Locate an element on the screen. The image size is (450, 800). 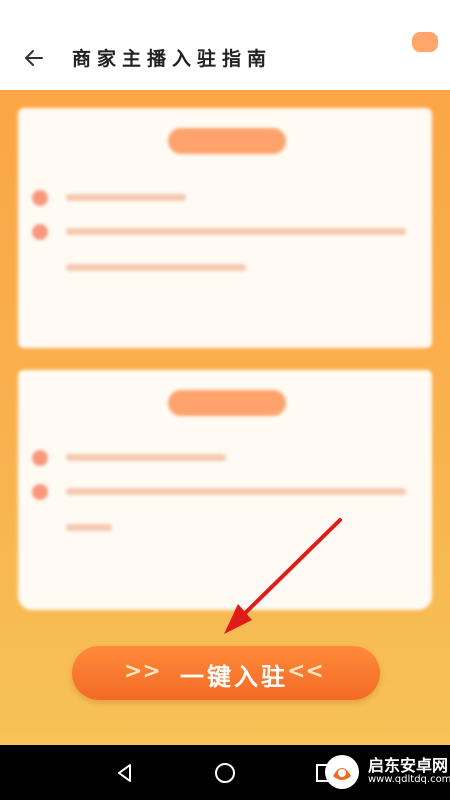
cta-arrows-left: >> is located at coordinates (142, 671).